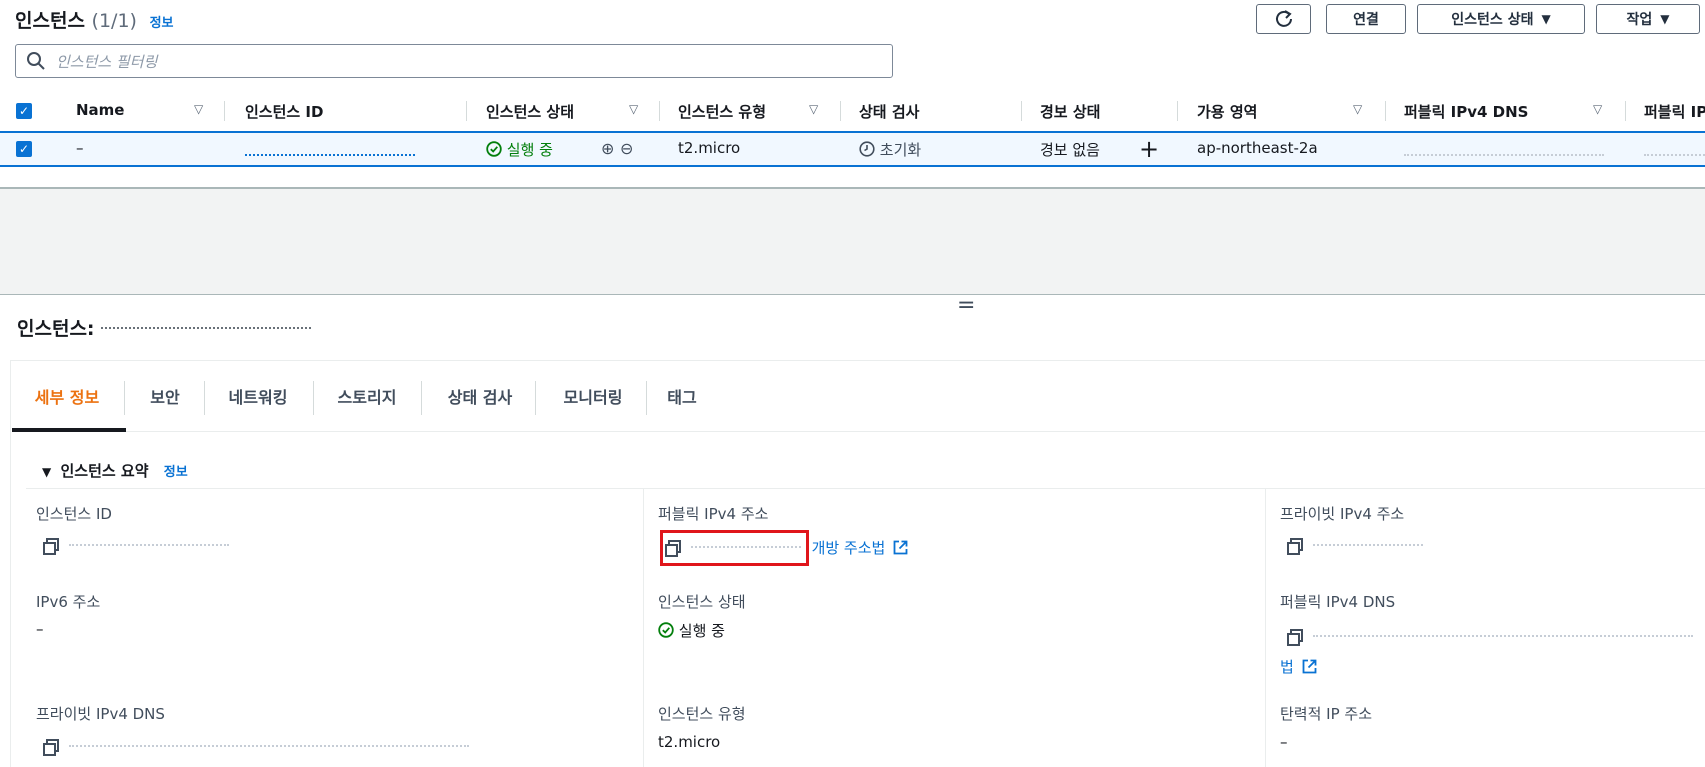  What do you see at coordinates (1227, 111) in the screenshot?
I see `col-availability-zone: 가용 영역` at bounding box center [1227, 111].